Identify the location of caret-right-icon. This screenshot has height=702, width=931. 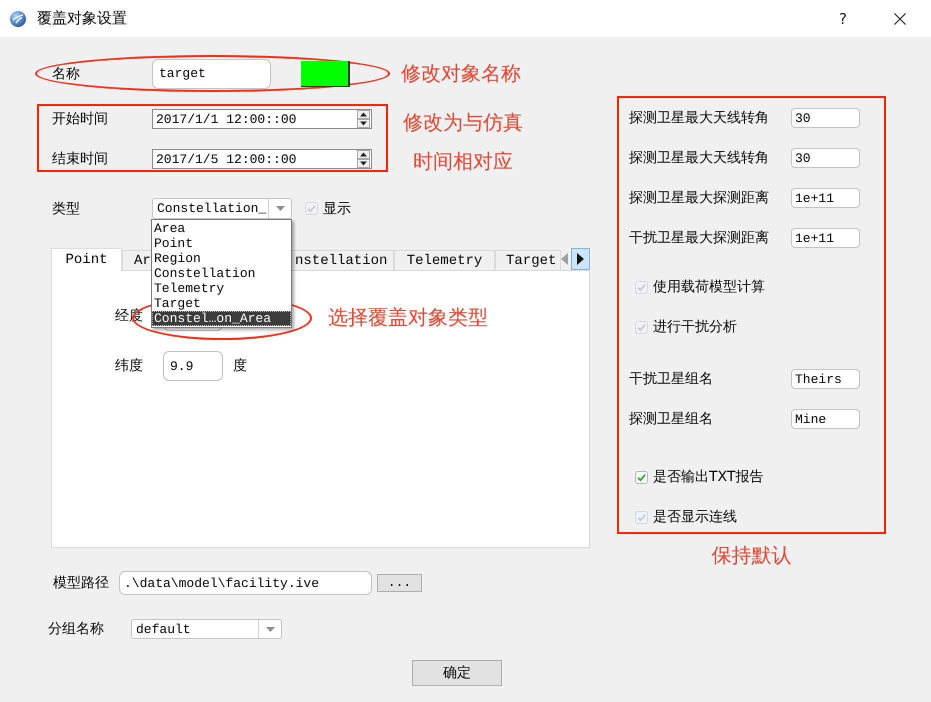
(580, 259).